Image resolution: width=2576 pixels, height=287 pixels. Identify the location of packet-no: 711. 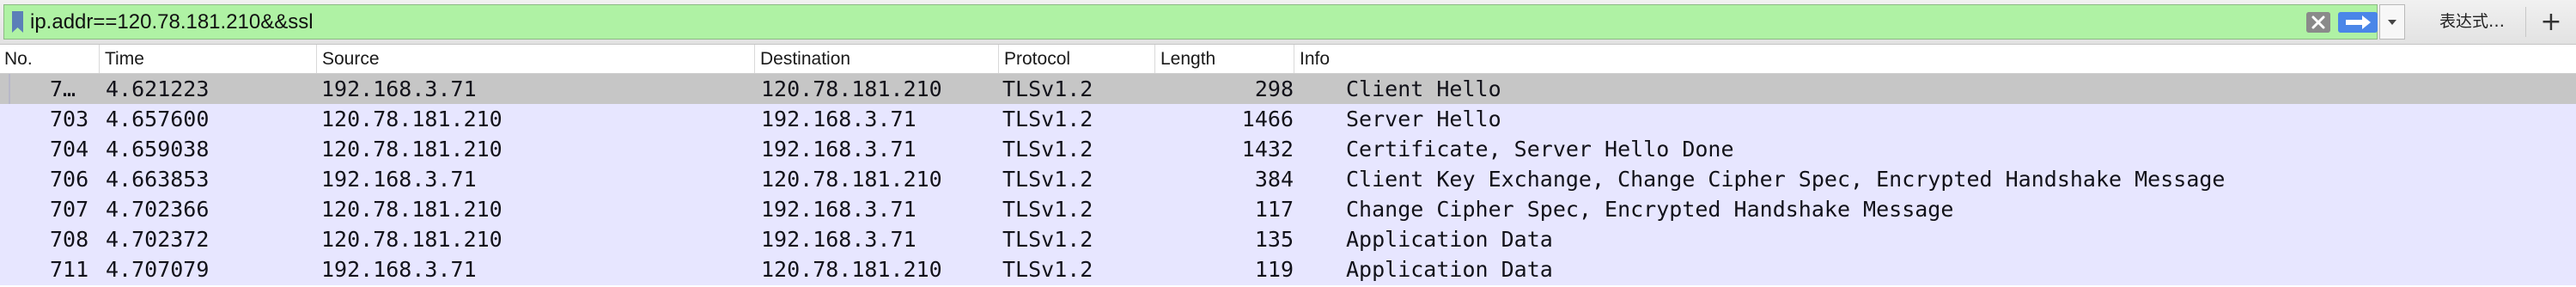
(69, 269).